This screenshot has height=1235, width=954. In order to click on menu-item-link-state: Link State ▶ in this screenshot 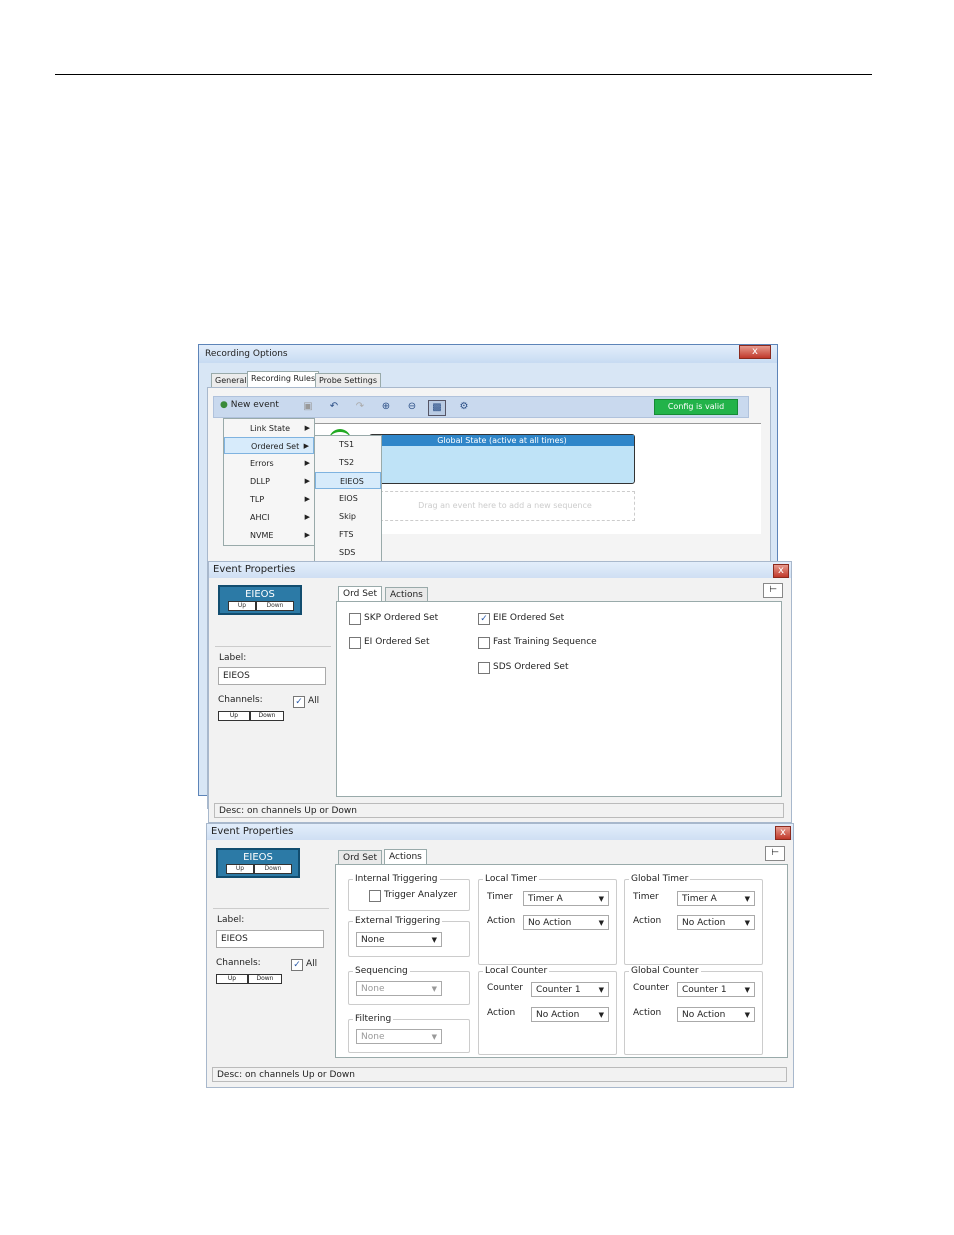, I will do `click(269, 428)`.